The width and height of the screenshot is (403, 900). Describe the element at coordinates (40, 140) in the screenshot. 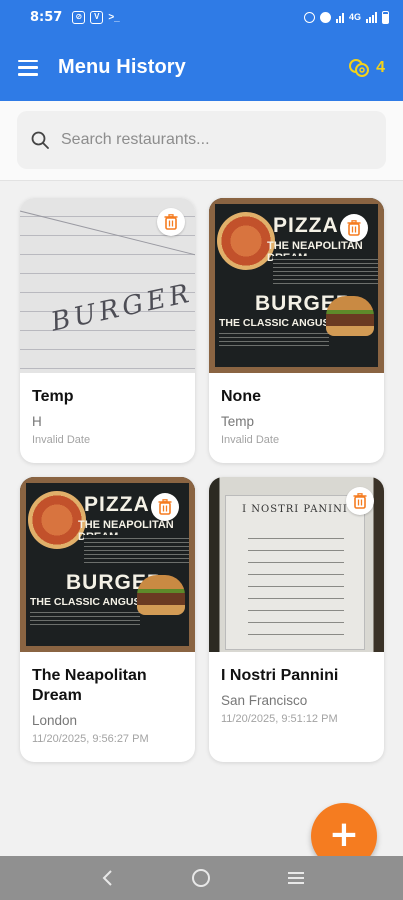

I see `search-icon` at that location.